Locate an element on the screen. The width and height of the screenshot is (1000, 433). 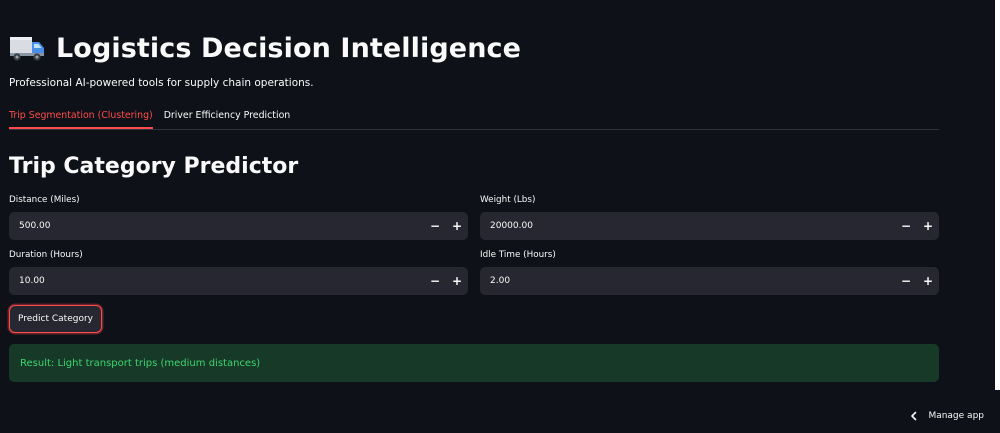
distance-field: Distance (Miles) − + is located at coordinates (238, 217).